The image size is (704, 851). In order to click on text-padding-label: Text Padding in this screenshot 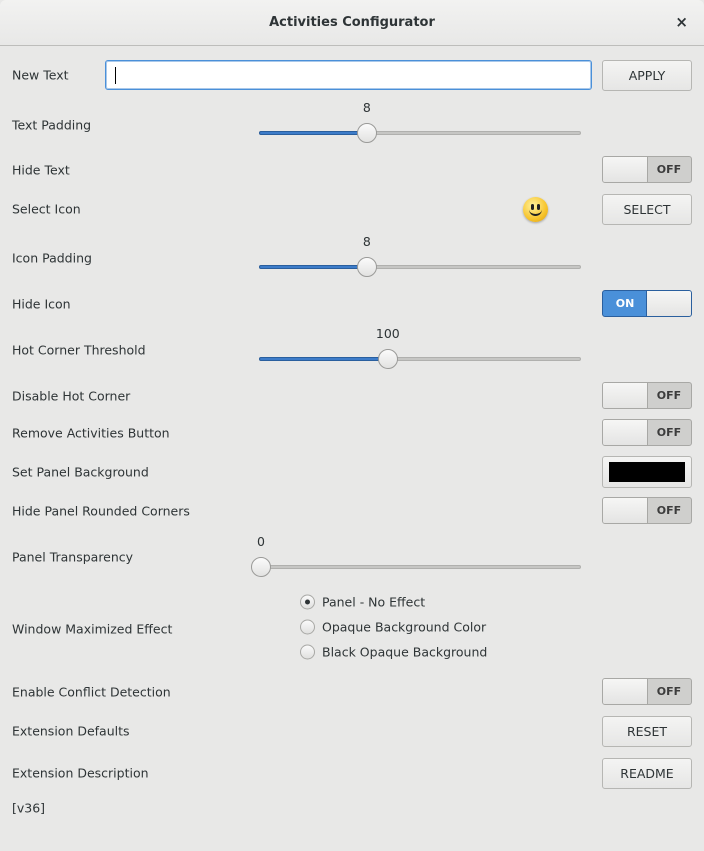, I will do `click(52, 125)`.